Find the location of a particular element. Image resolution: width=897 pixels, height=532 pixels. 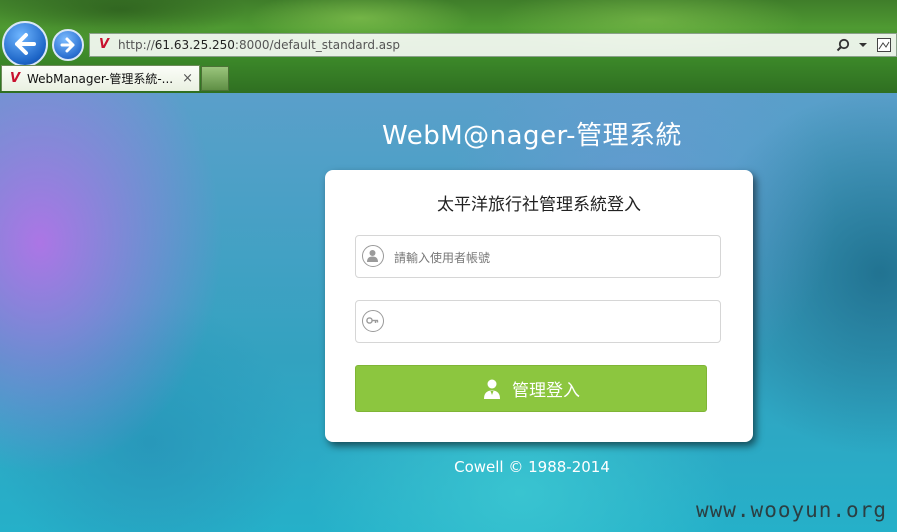

url-host: 61.63.25.250 is located at coordinates (194, 45).